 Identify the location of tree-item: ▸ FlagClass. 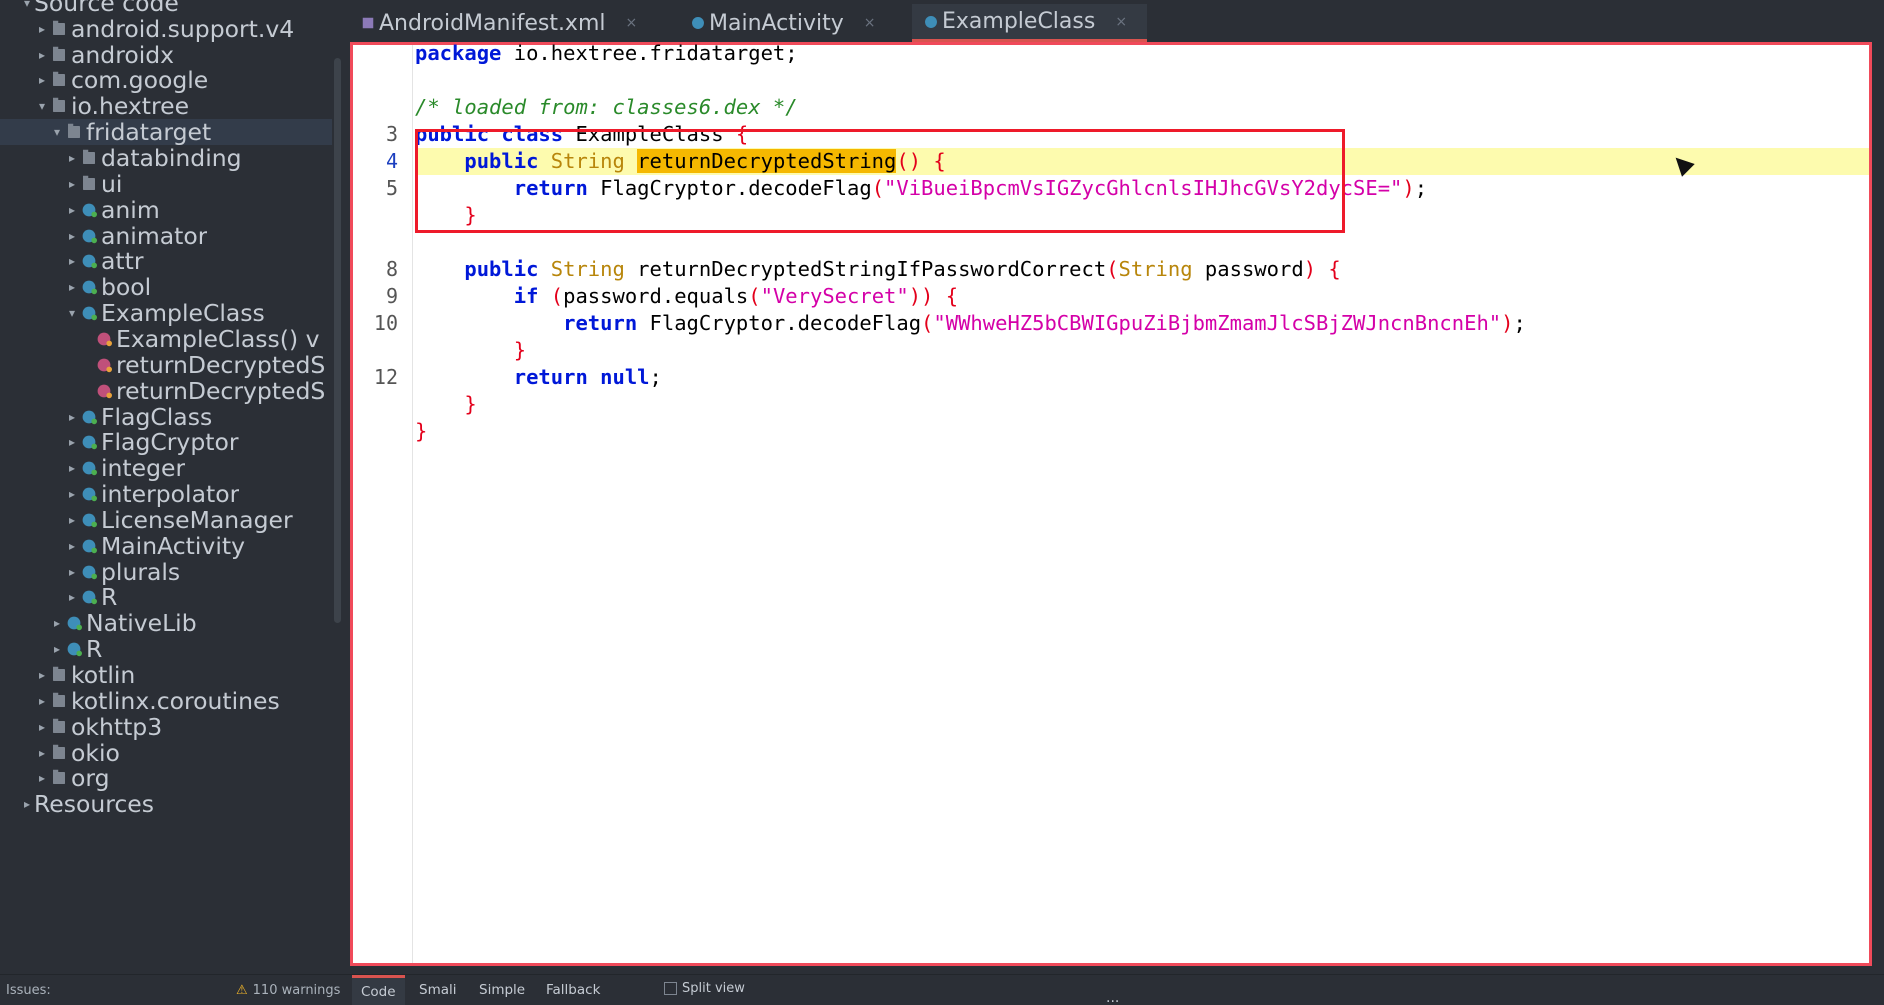
(166, 417).